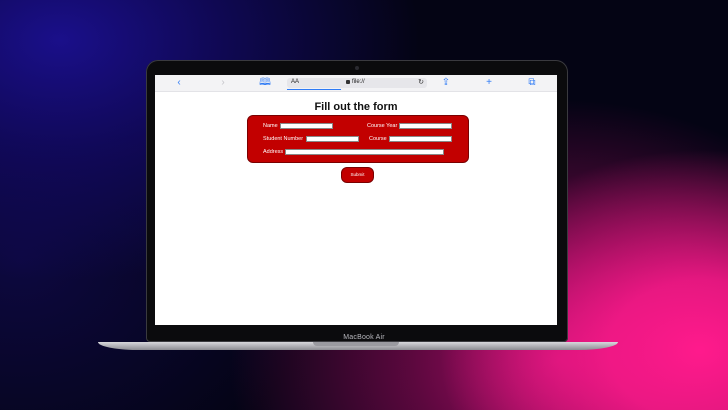  What do you see at coordinates (332, 139) in the screenshot?
I see `student-number-field` at bounding box center [332, 139].